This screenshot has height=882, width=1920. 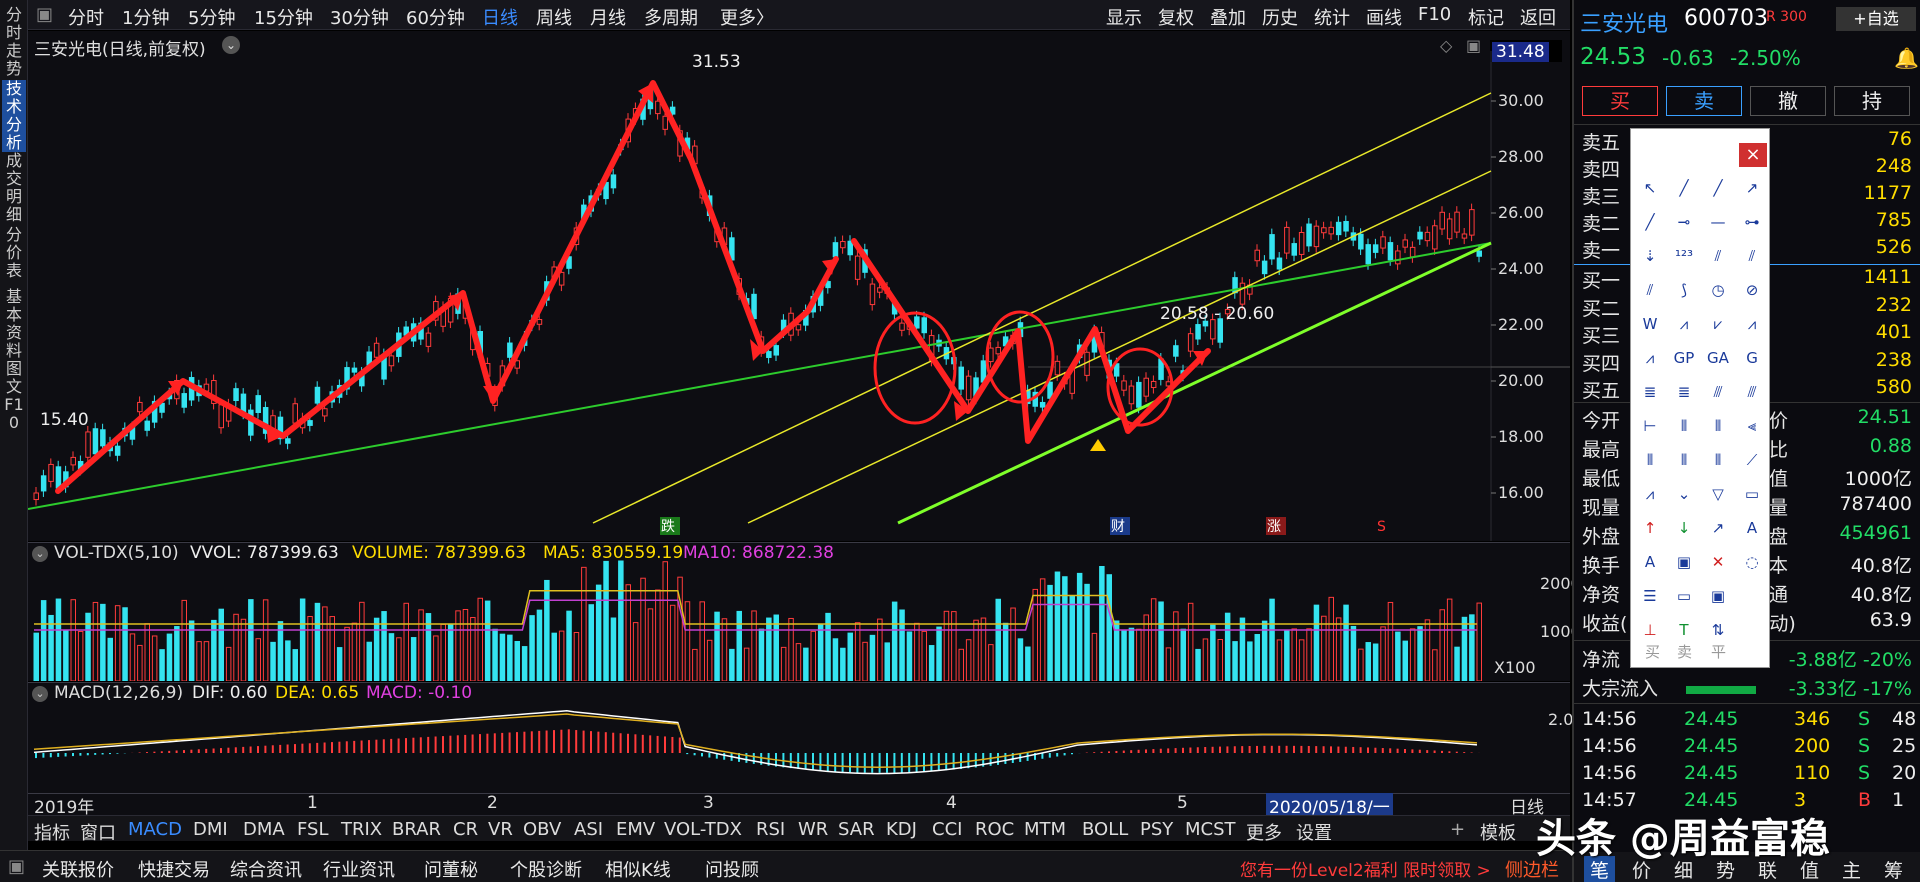 What do you see at coordinates (1210, 829) in the screenshot?
I see `tab-mcst: MCST` at bounding box center [1210, 829].